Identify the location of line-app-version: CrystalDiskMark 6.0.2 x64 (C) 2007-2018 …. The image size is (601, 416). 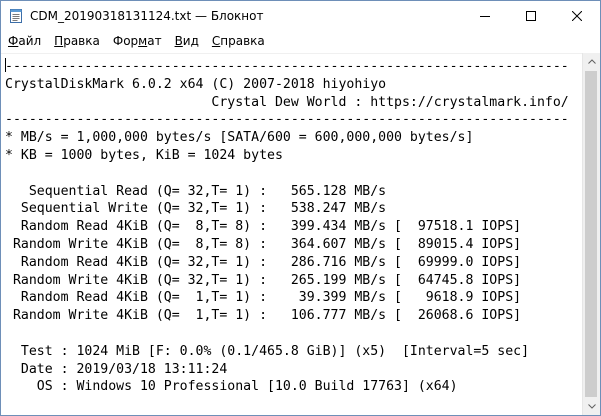
(196, 84).